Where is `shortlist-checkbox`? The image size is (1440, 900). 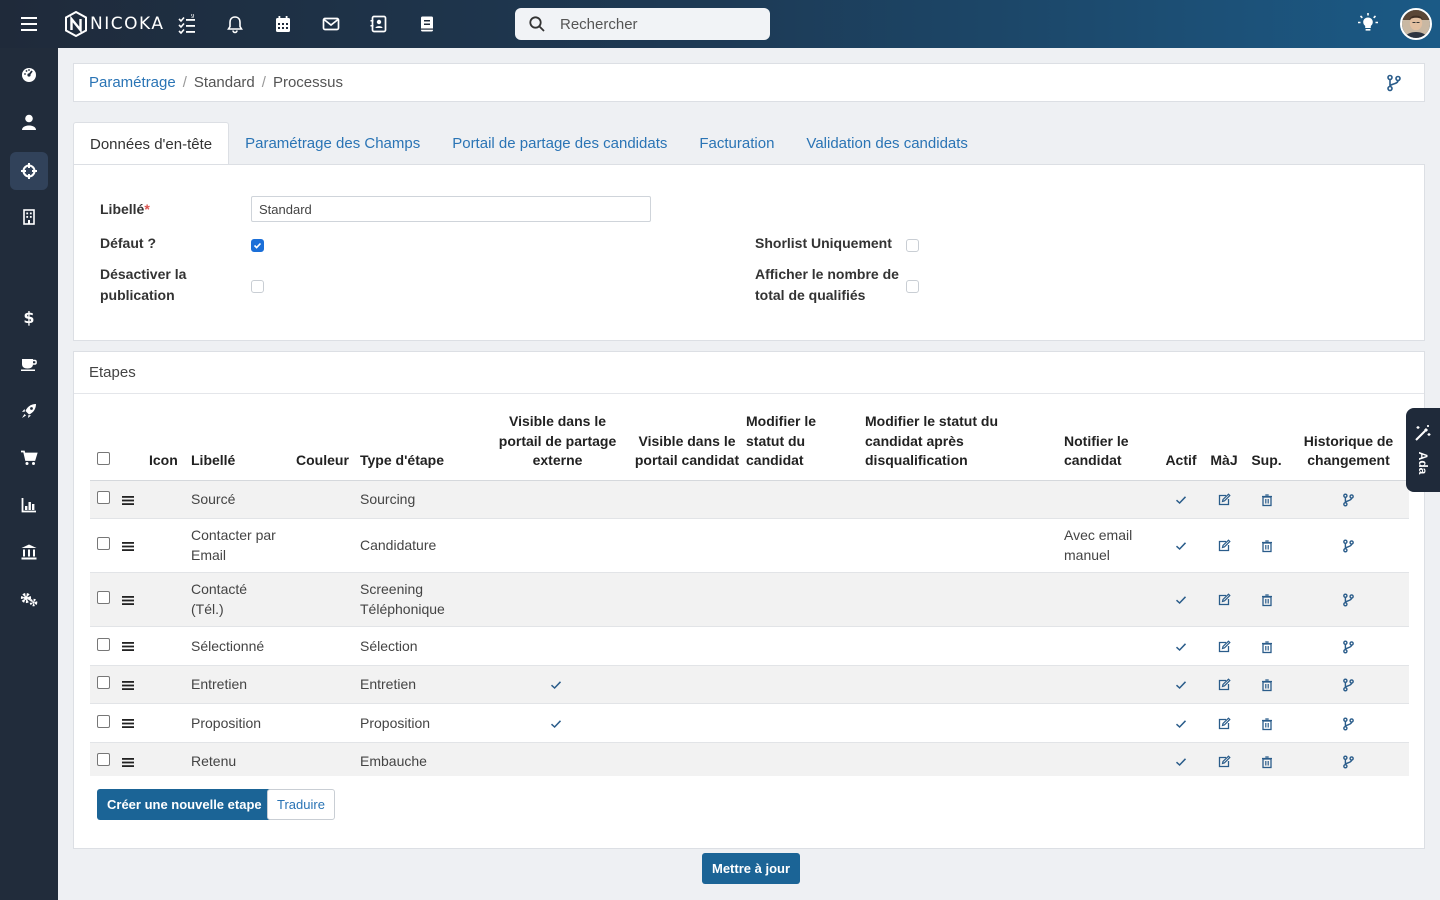 shortlist-checkbox is located at coordinates (912, 245).